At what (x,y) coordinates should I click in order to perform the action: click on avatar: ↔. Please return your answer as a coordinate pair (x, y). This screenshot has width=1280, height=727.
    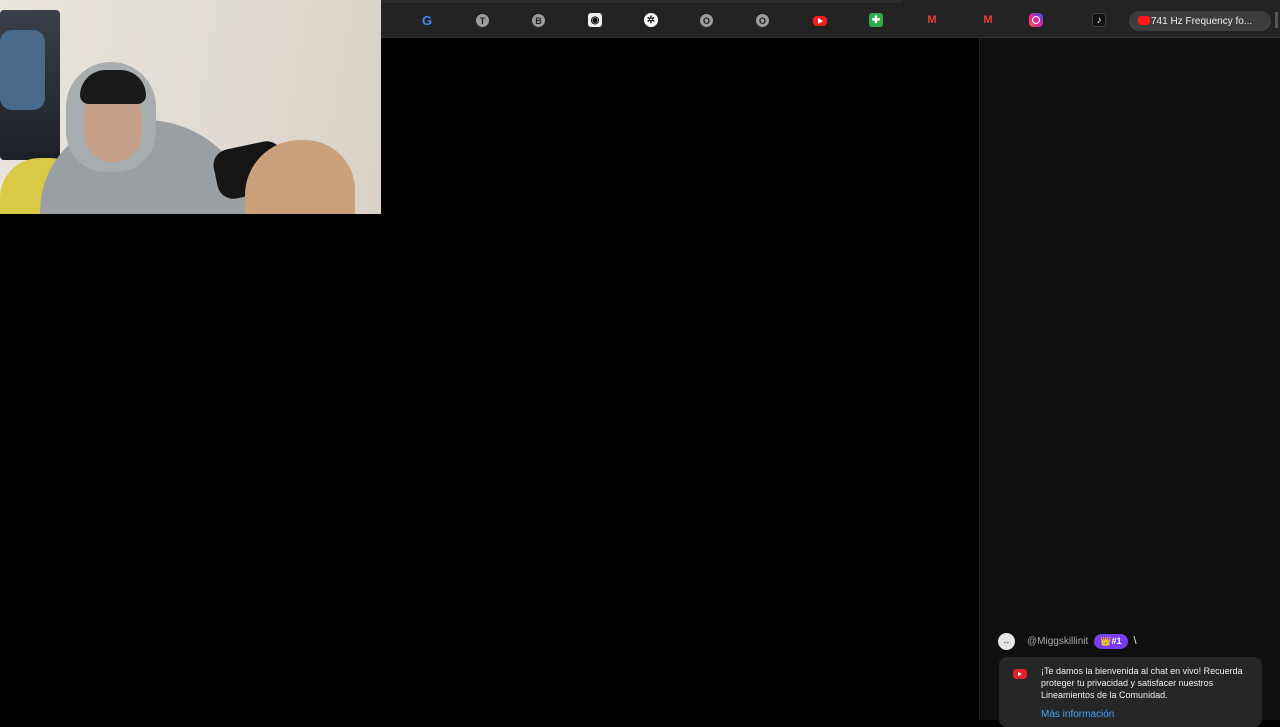
    Looking at the image, I should click on (1006, 641).